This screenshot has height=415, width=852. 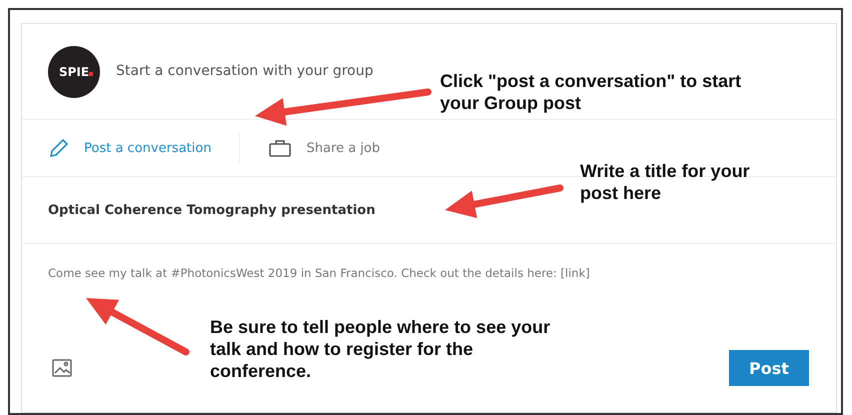 I want to click on pencil-icon, so click(x=59, y=148).